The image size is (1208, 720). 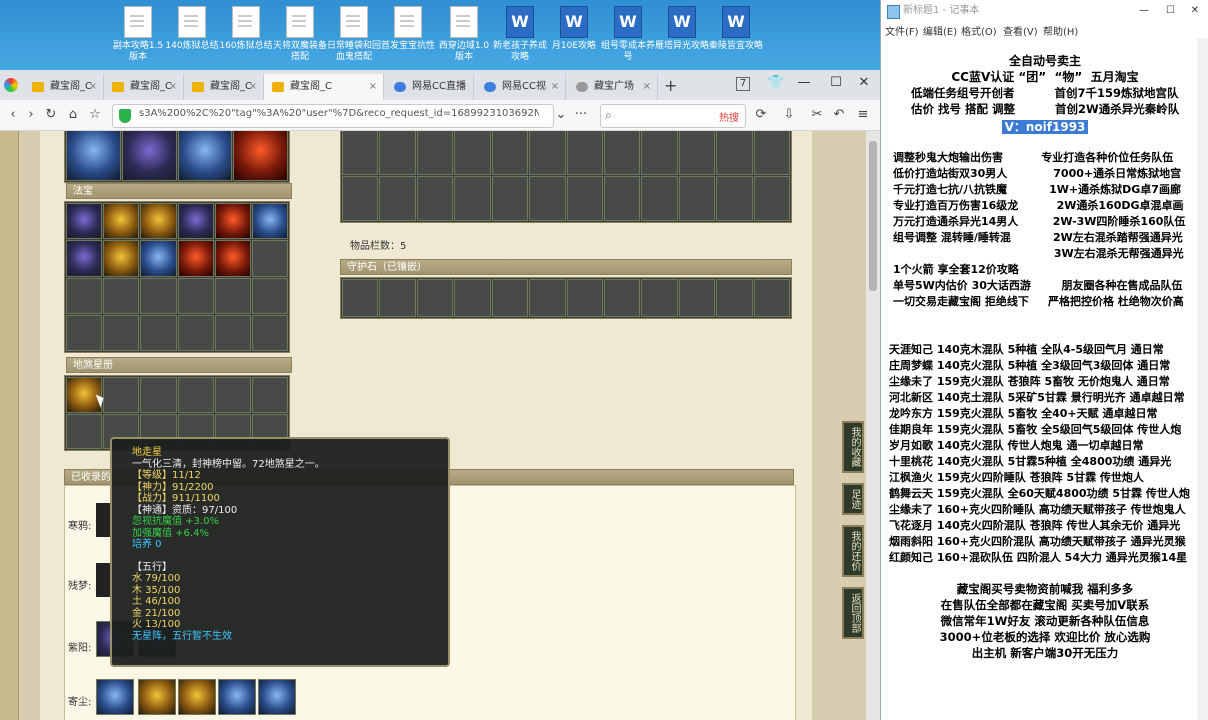 What do you see at coordinates (853, 499) in the screenshot?
I see `footprint-button: 足迹` at bounding box center [853, 499].